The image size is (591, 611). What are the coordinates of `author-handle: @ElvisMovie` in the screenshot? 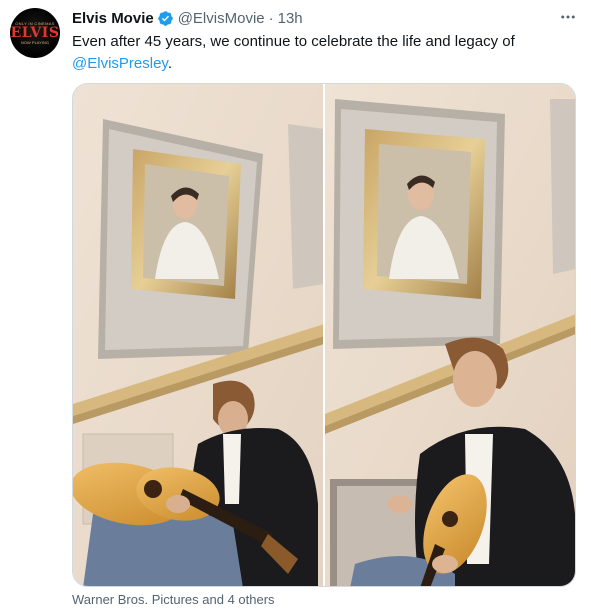 It's located at (221, 18).